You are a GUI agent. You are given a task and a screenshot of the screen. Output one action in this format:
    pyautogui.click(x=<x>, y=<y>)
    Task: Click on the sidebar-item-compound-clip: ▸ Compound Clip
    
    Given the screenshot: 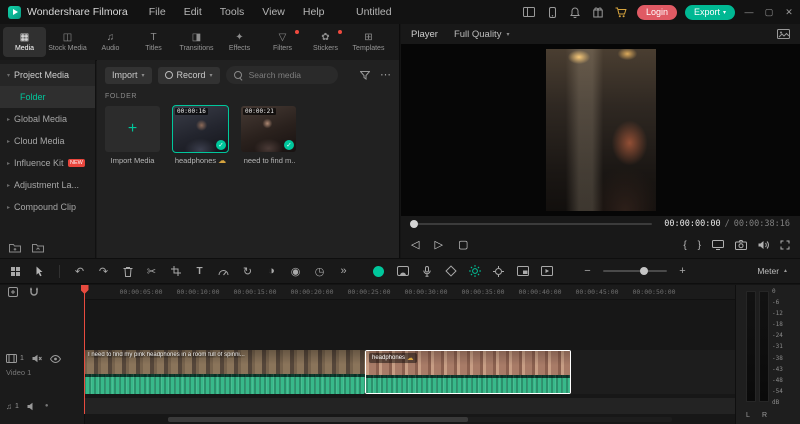 What is the action you would take?
    pyautogui.click(x=47, y=207)
    